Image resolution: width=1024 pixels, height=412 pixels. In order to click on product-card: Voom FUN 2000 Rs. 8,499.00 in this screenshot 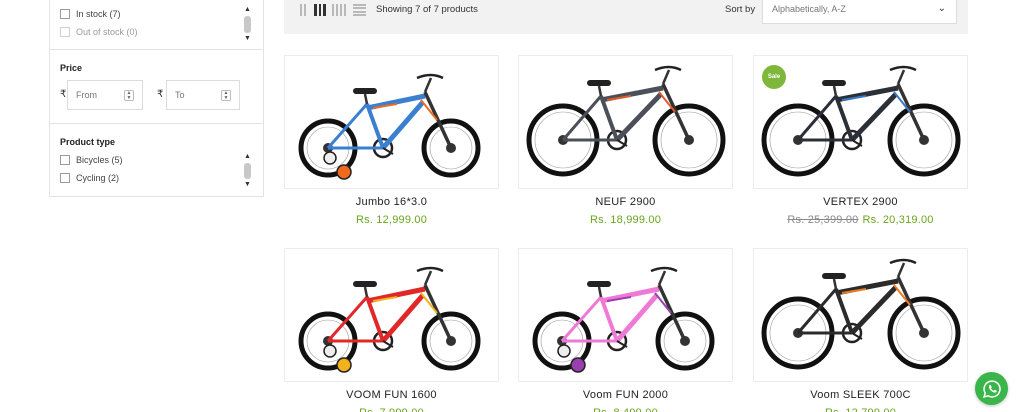, I will do `click(625, 330)`.